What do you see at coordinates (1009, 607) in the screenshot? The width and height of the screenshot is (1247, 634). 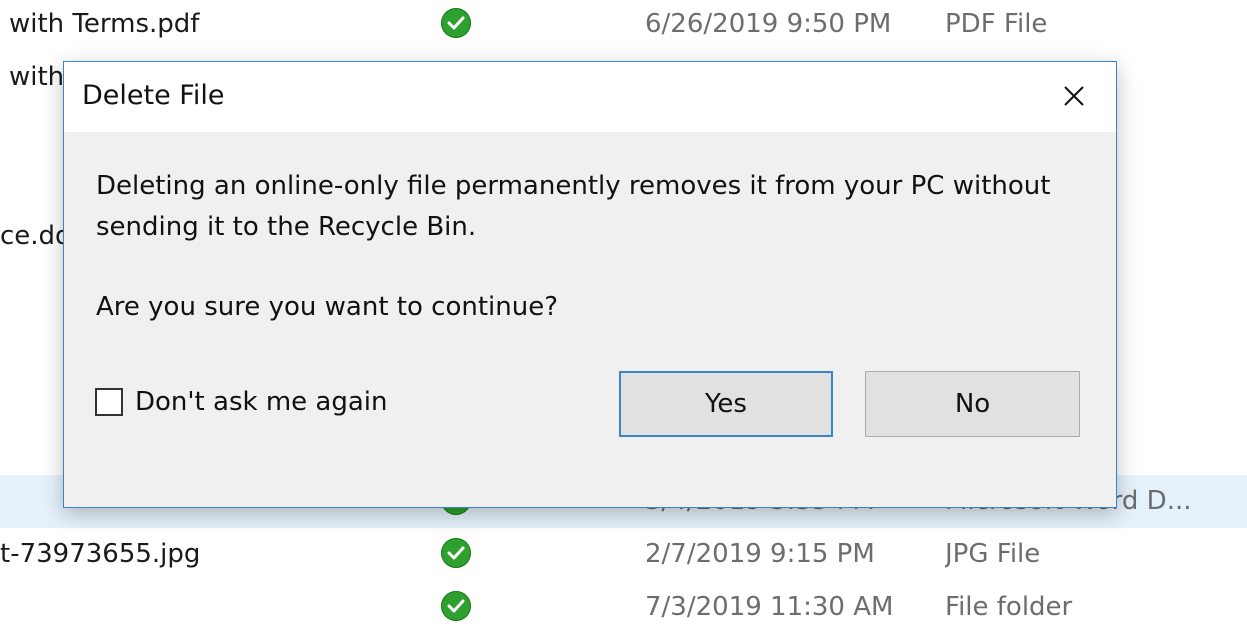 I see `file-type: File folder` at bounding box center [1009, 607].